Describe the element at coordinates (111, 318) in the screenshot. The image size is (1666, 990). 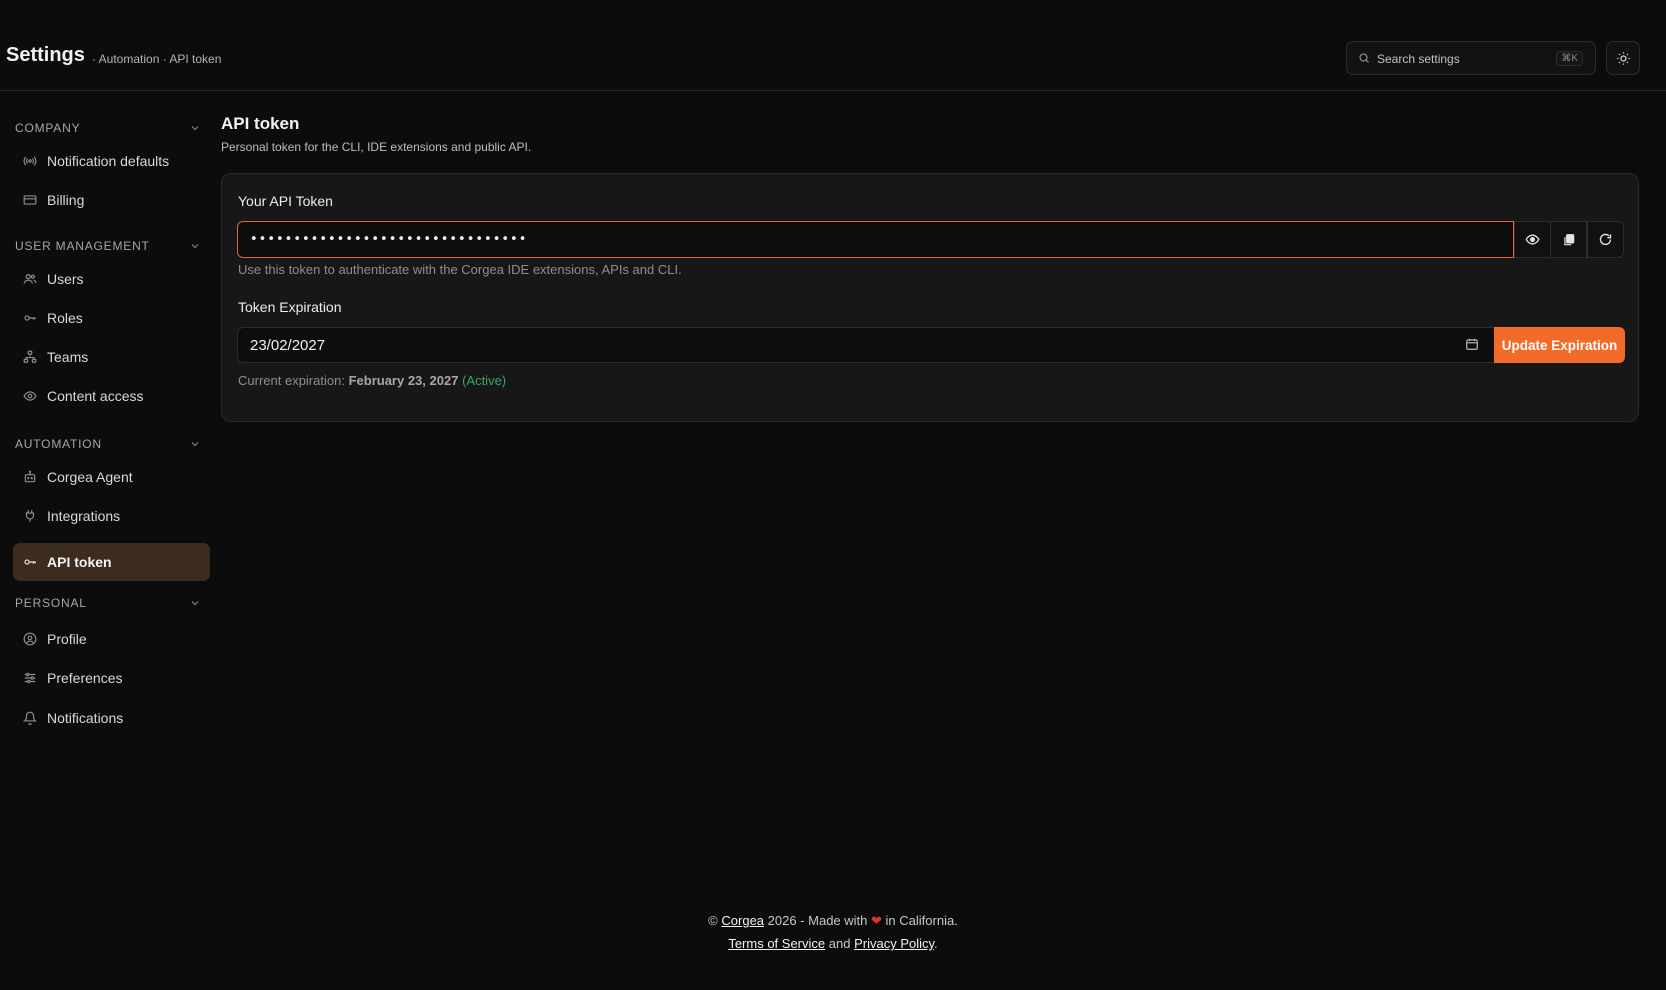
I see `sidebar-item-roles: Roles` at that location.